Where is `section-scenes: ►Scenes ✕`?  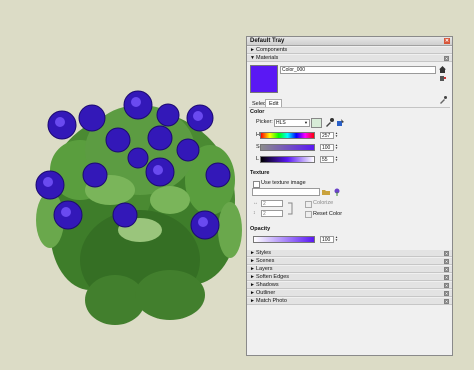 section-scenes: ►Scenes ✕ is located at coordinates (349, 261).